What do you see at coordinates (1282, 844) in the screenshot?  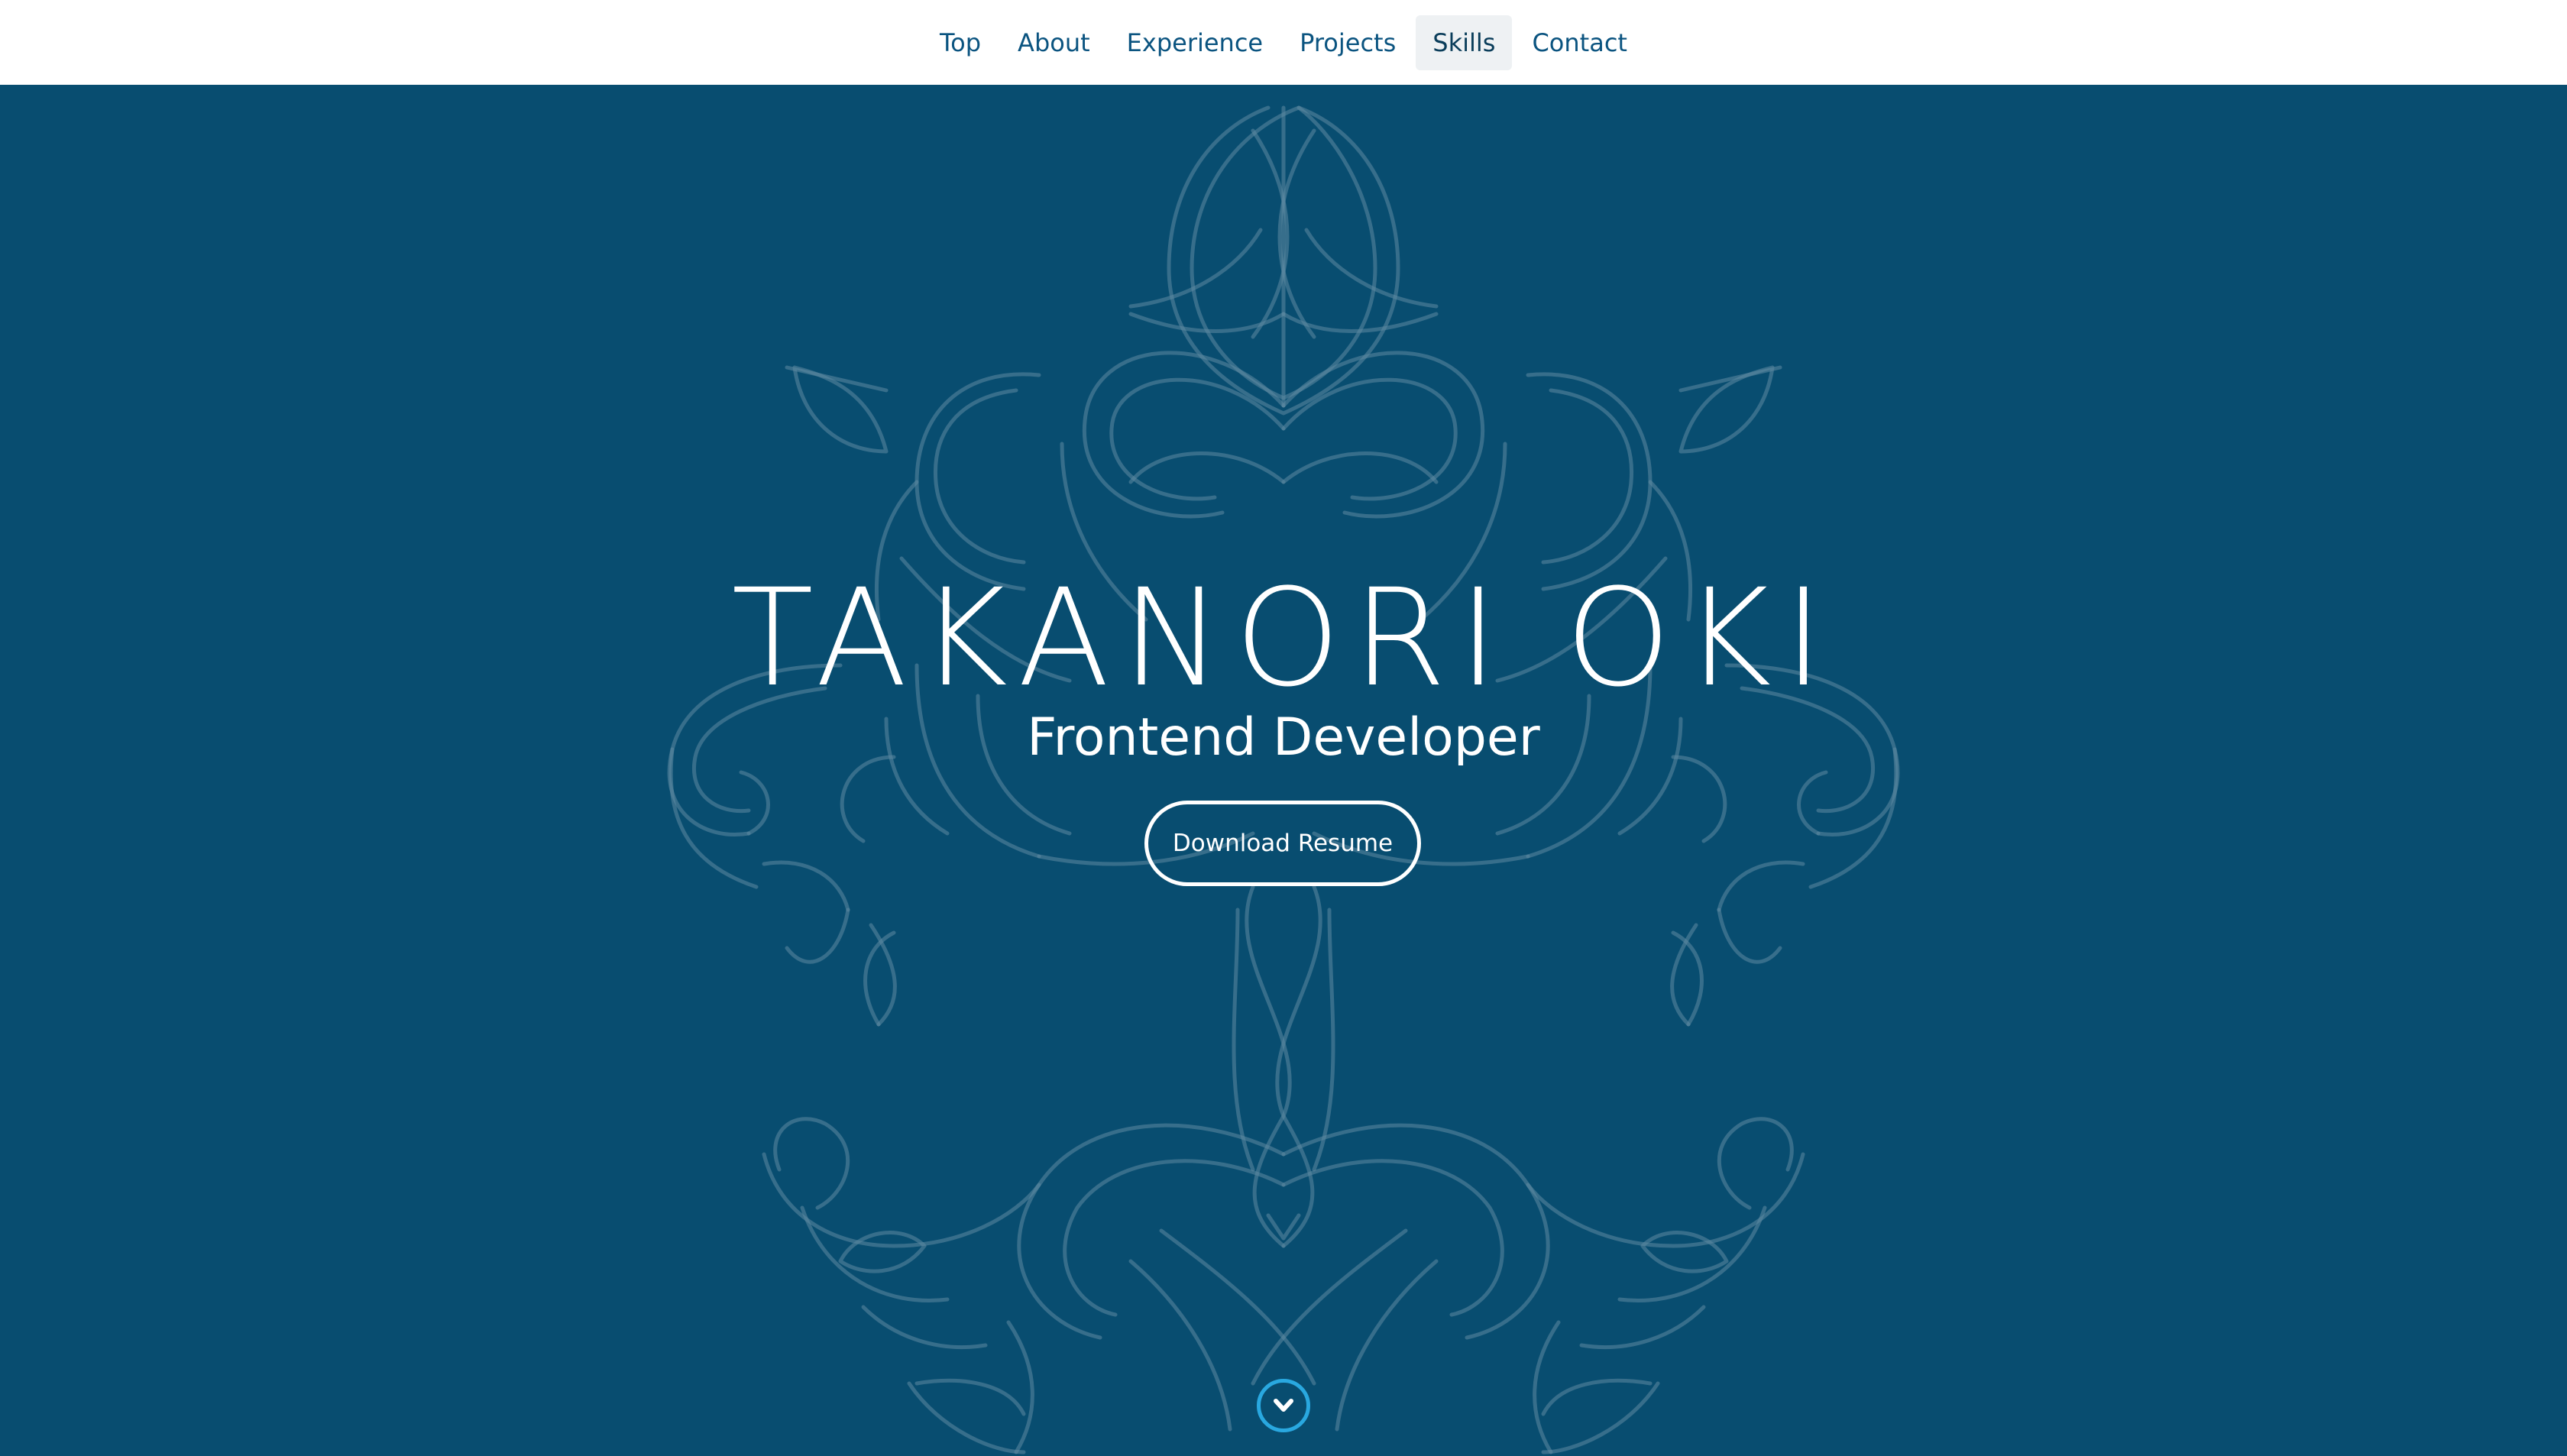 I see `download-resume-button: Download Resume` at bounding box center [1282, 844].